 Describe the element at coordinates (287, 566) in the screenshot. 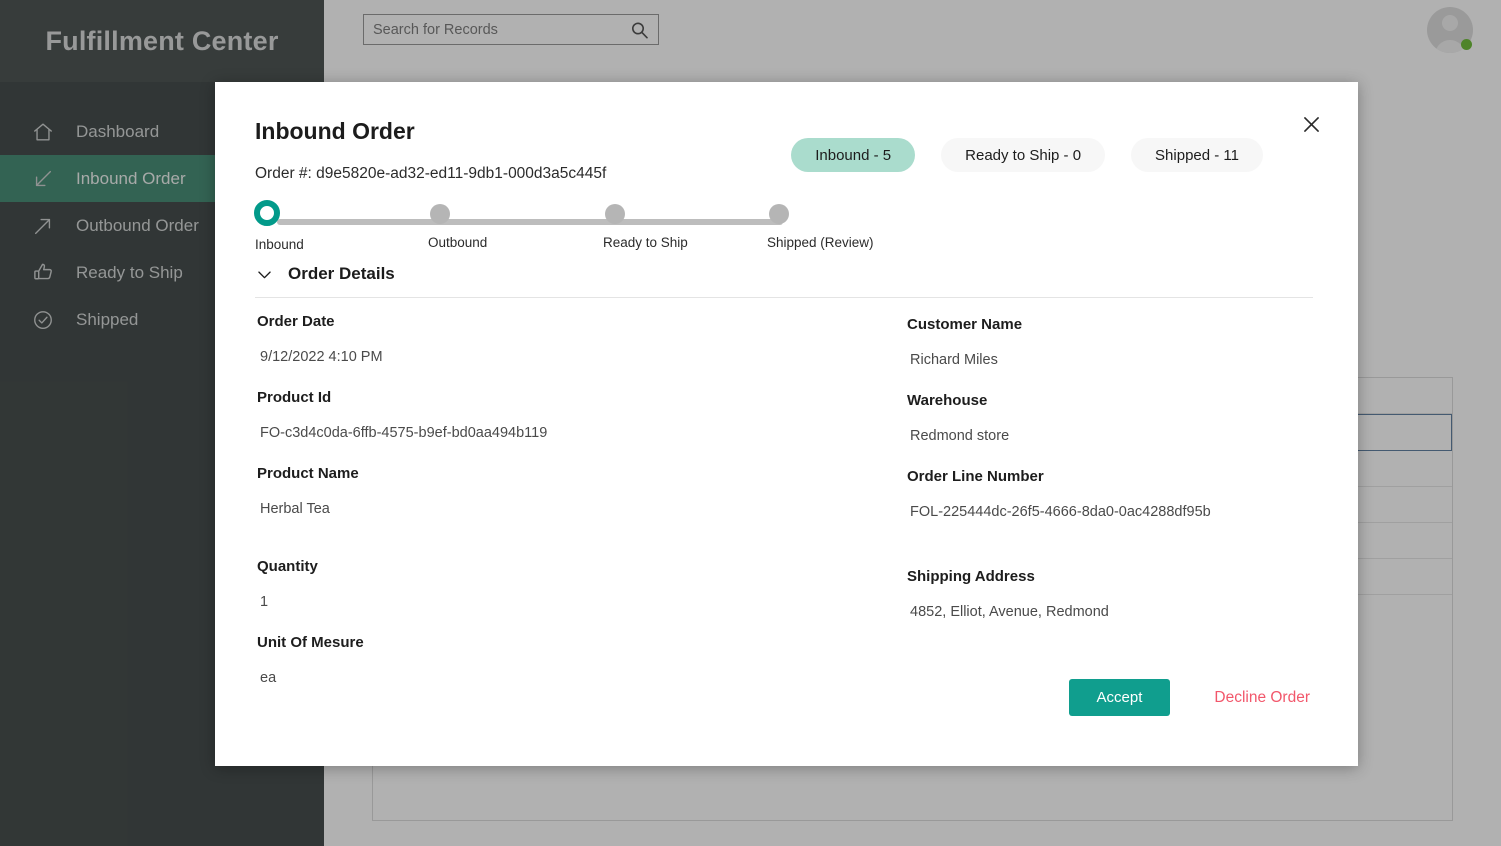

I see `field-label: Quantity` at that location.